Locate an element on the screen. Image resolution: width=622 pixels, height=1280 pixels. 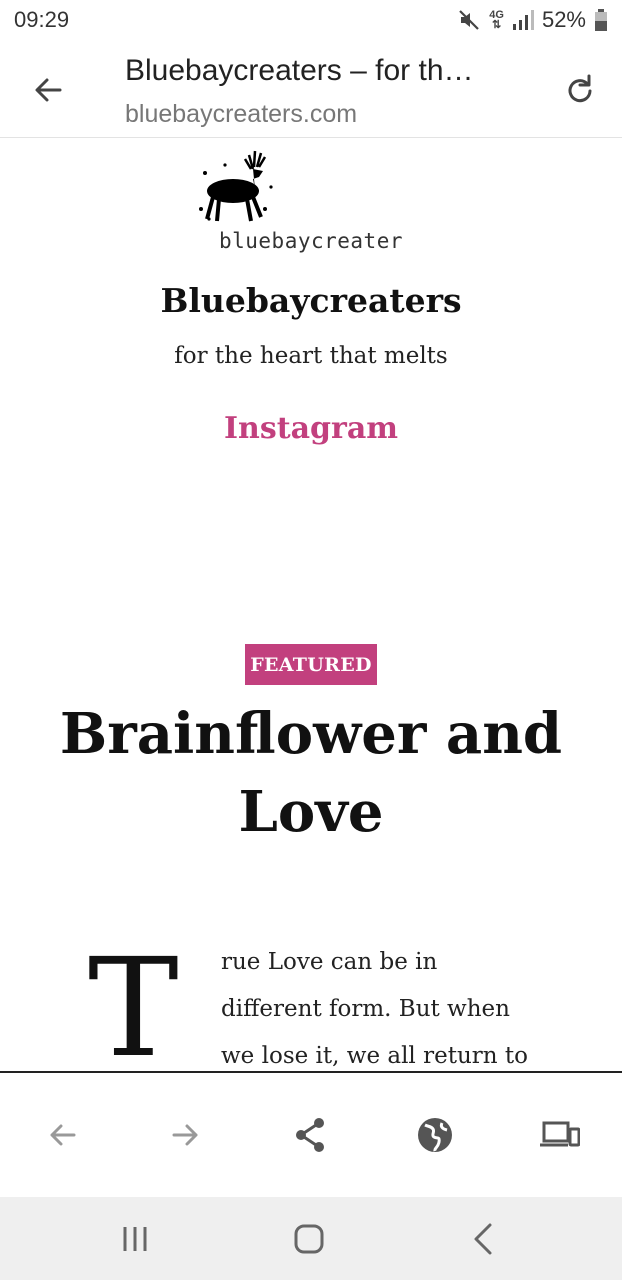
home-icon is located at coordinates (309, 1239).